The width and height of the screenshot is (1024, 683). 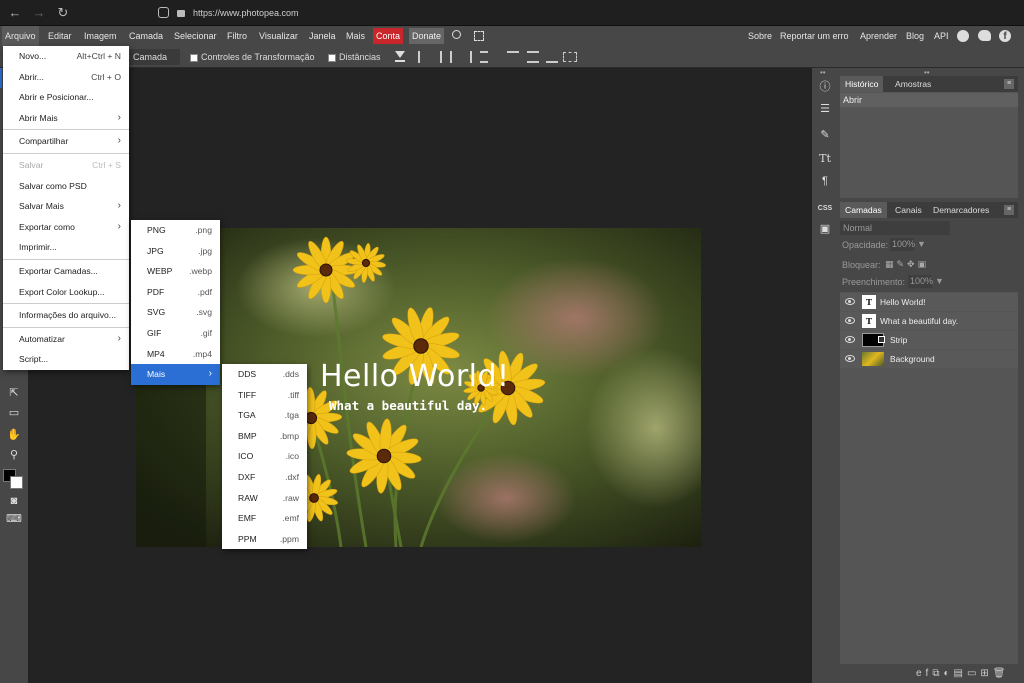 What do you see at coordinates (608, 13) in the screenshot?
I see `url-field: https://www.photopea.com` at bounding box center [608, 13].